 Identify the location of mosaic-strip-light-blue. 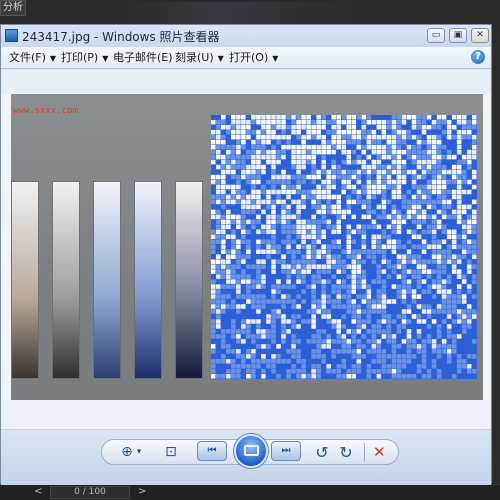
(107, 280).